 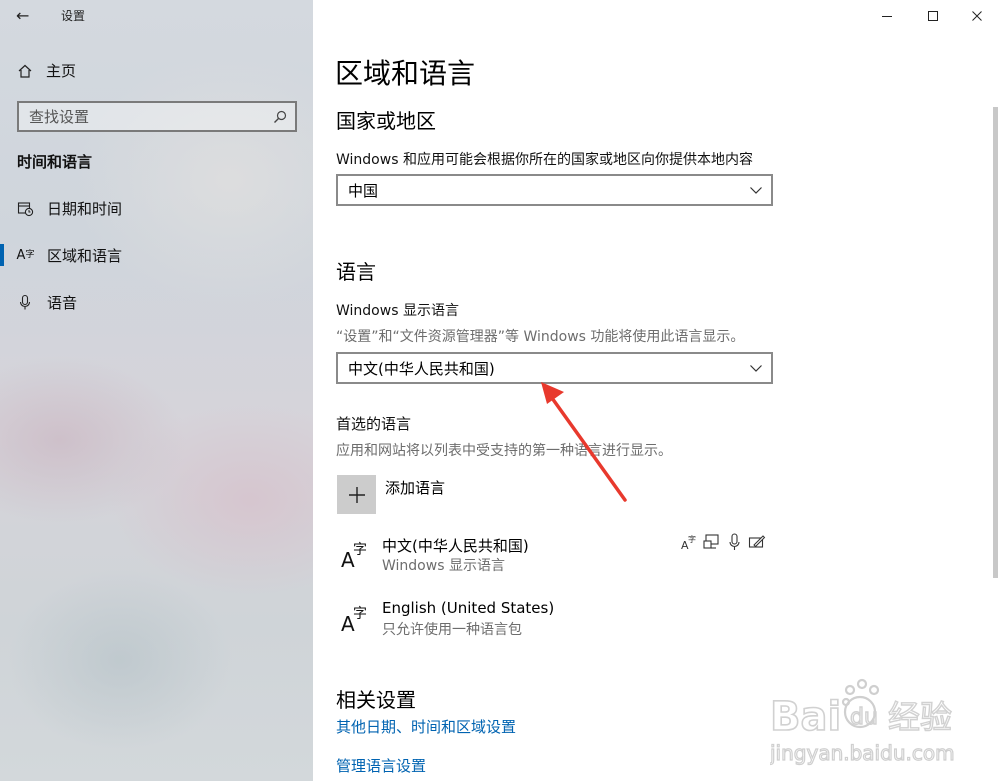 What do you see at coordinates (920, 717) in the screenshot?
I see `svg-text: 经验` at bounding box center [920, 717].